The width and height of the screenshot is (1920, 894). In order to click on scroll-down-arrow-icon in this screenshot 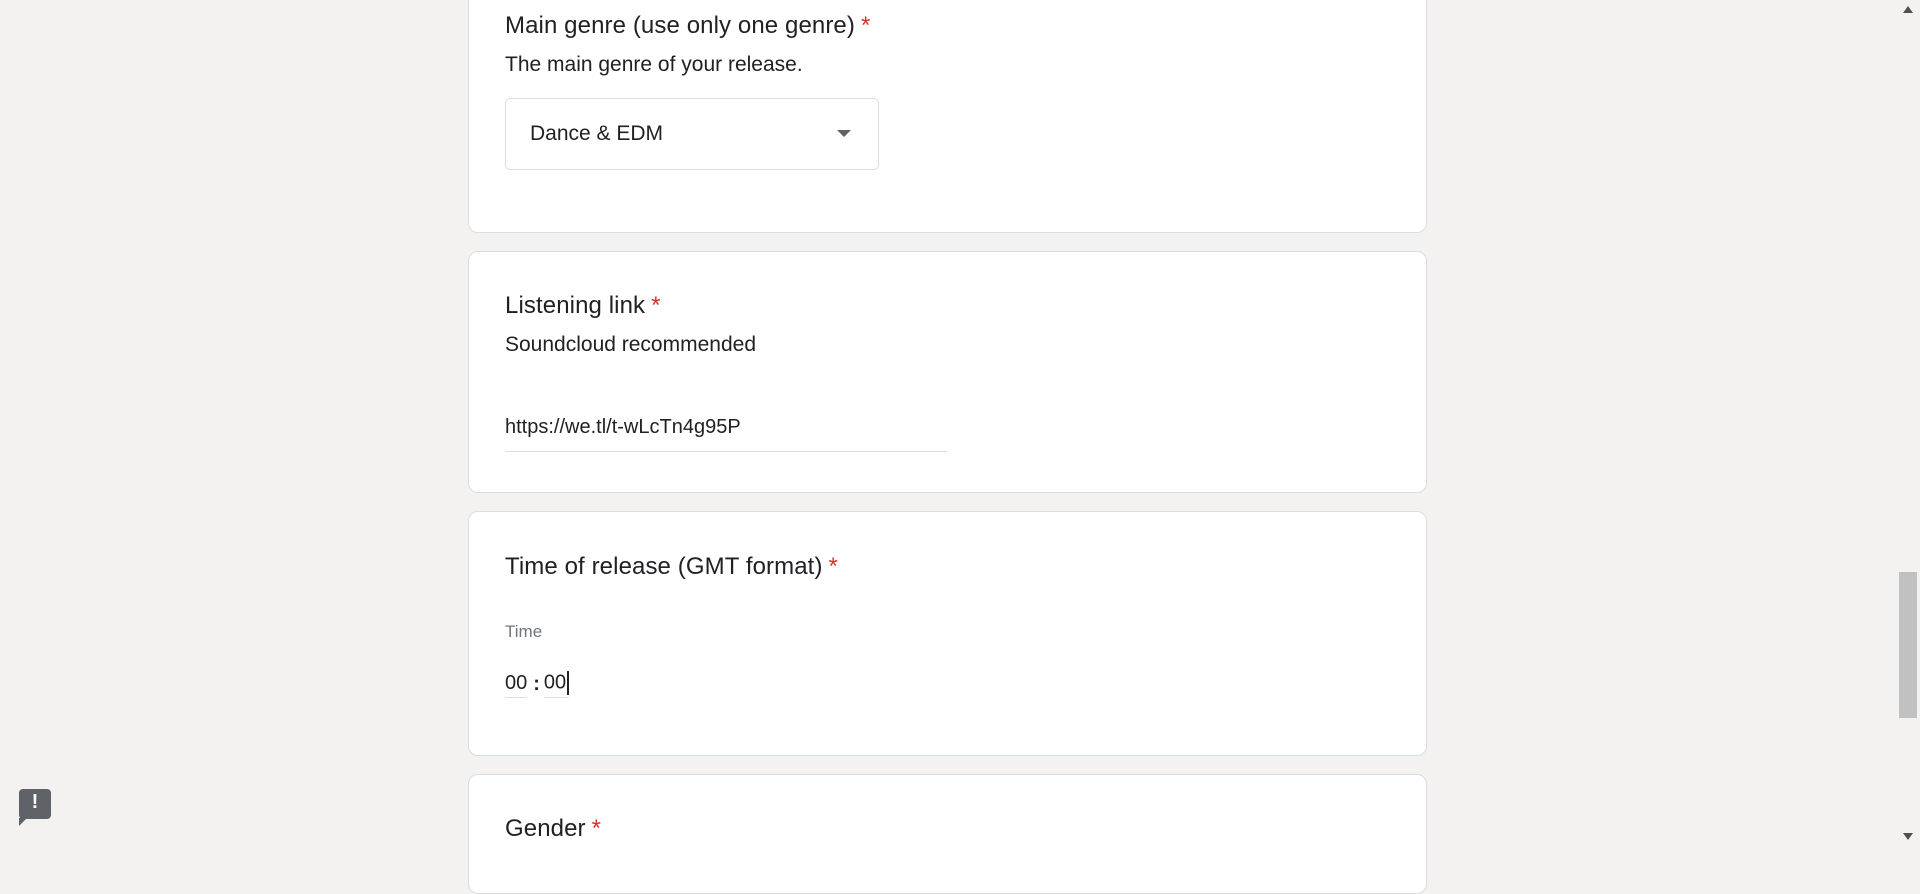, I will do `click(1908, 836)`.